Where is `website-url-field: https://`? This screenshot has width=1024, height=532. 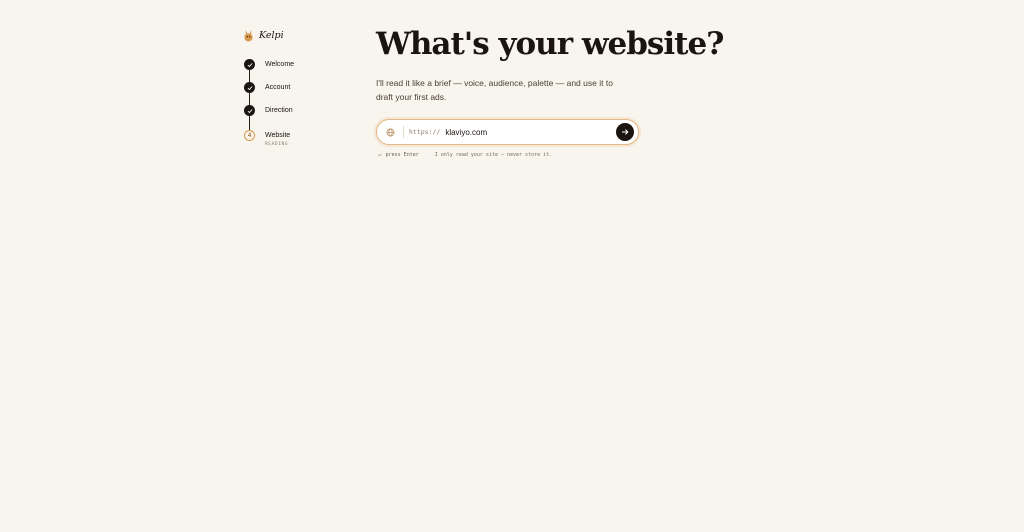
website-url-field: https:// is located at coordinates (507, 132).